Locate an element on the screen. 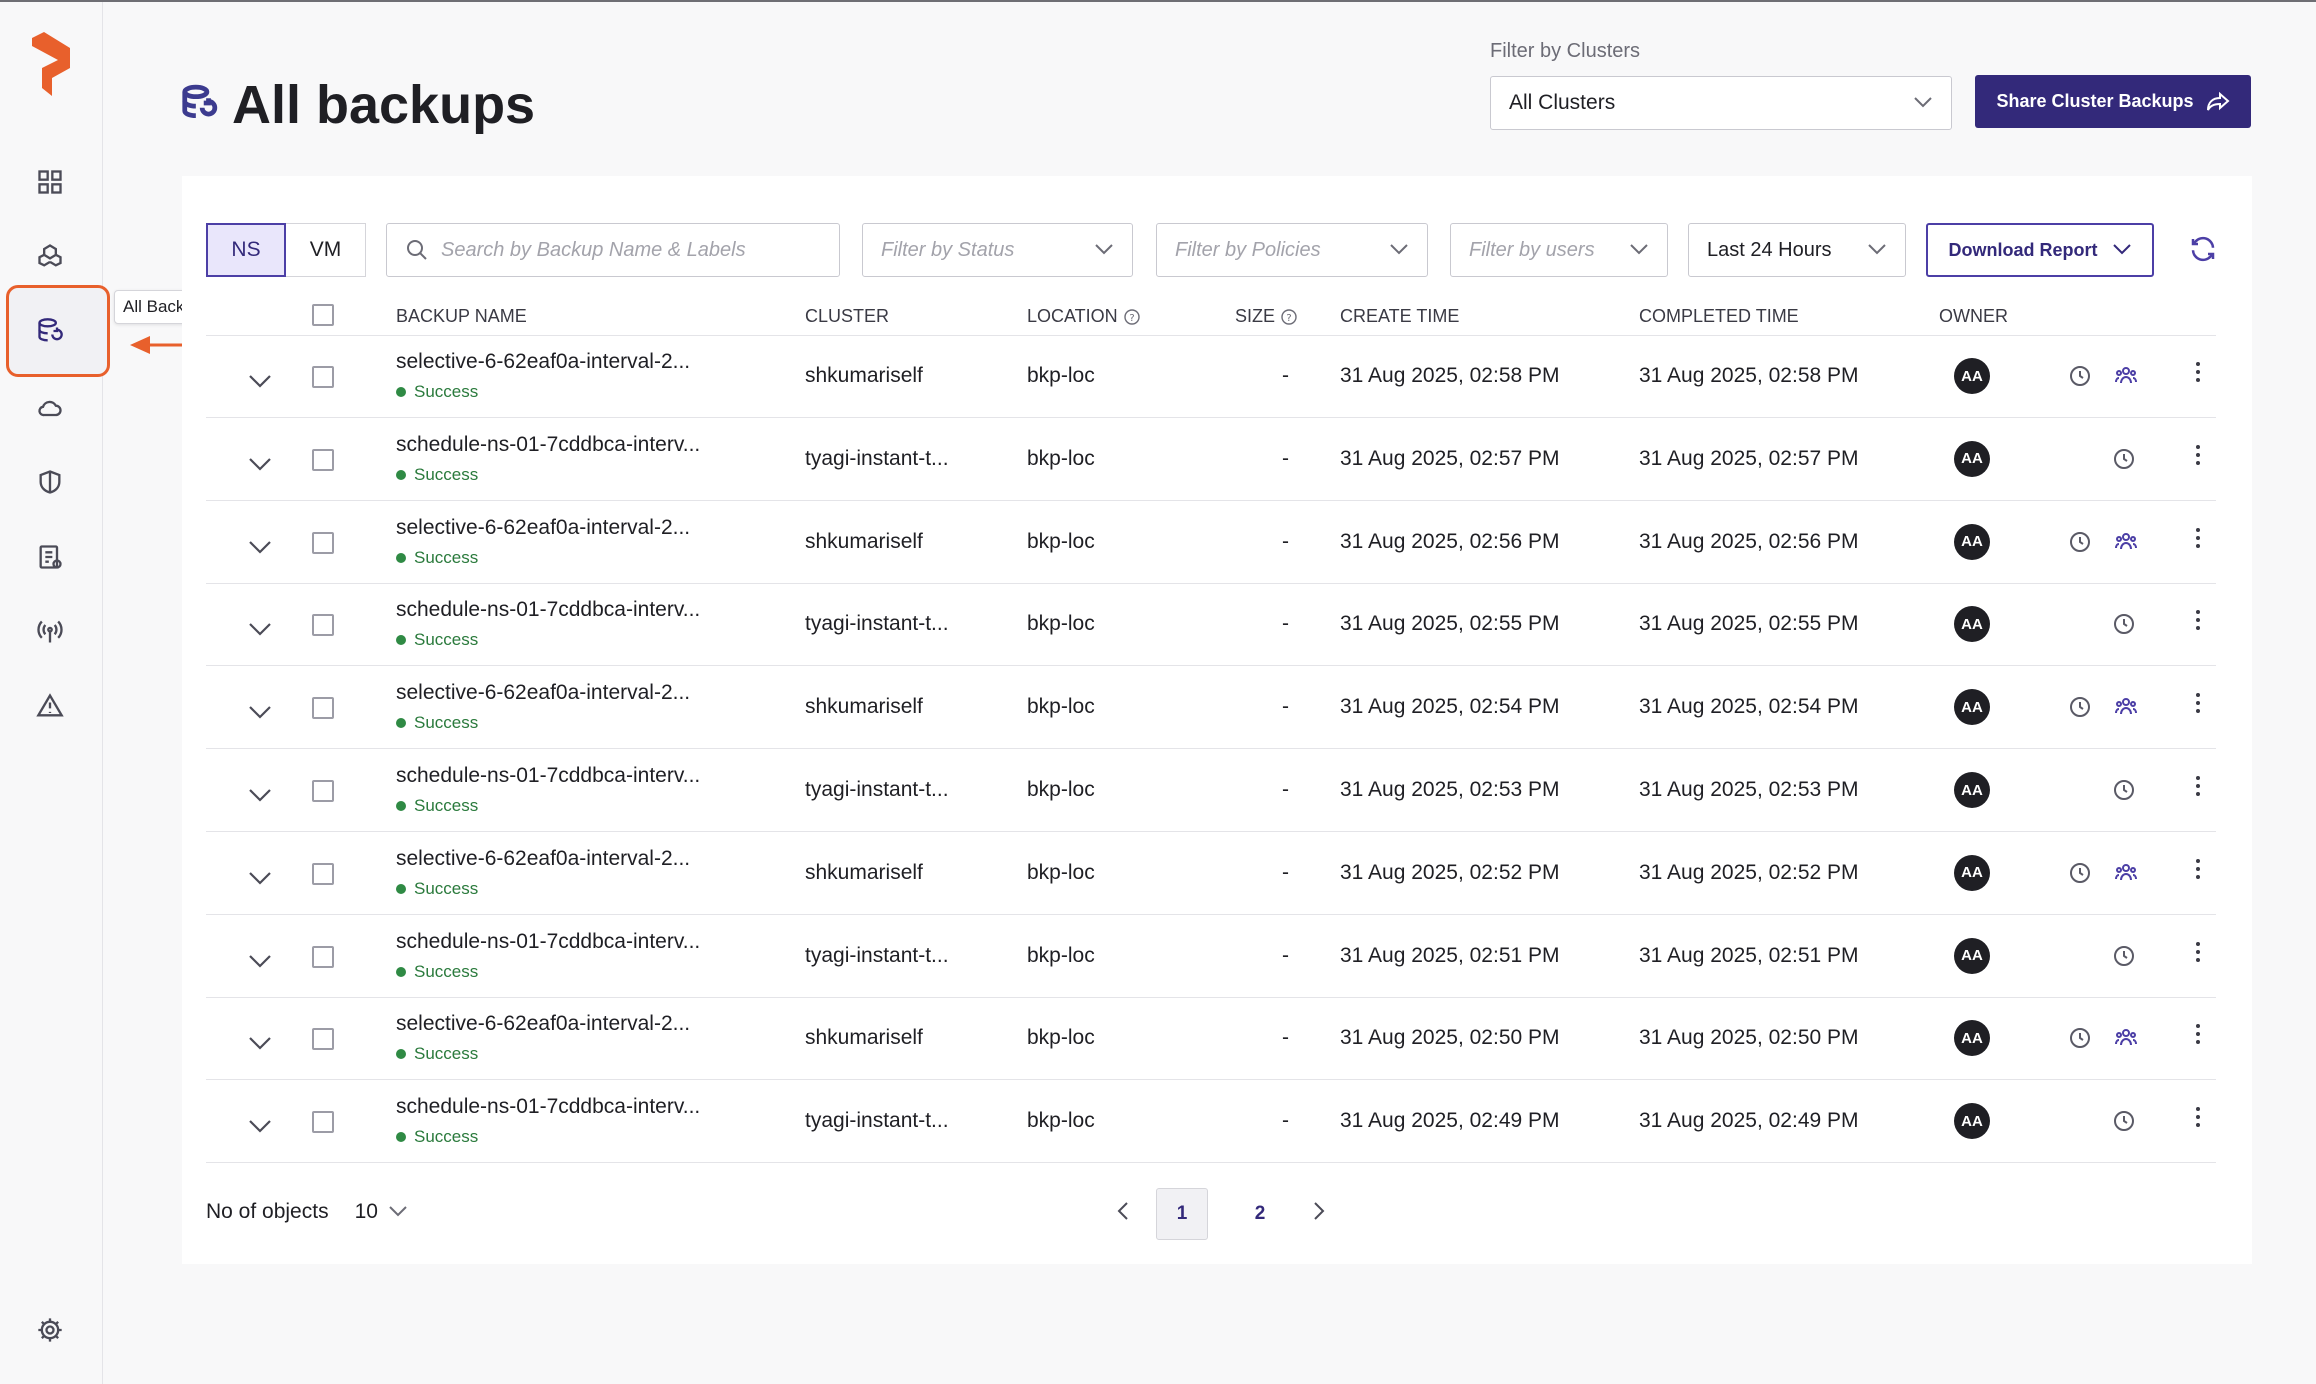 The width and height of the screenshot is (2316, 1384). prev-page-icon is located at coordinates (1123, 1214).